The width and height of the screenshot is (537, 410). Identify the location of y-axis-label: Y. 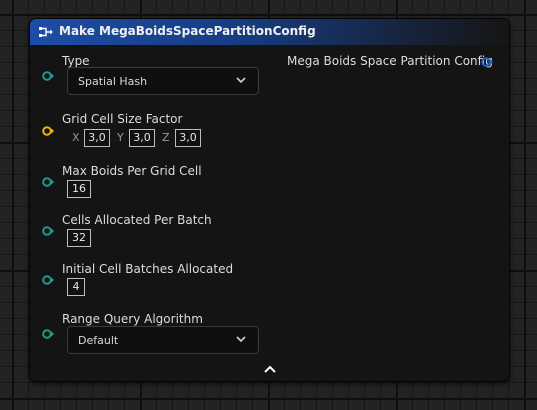
(120, 137).